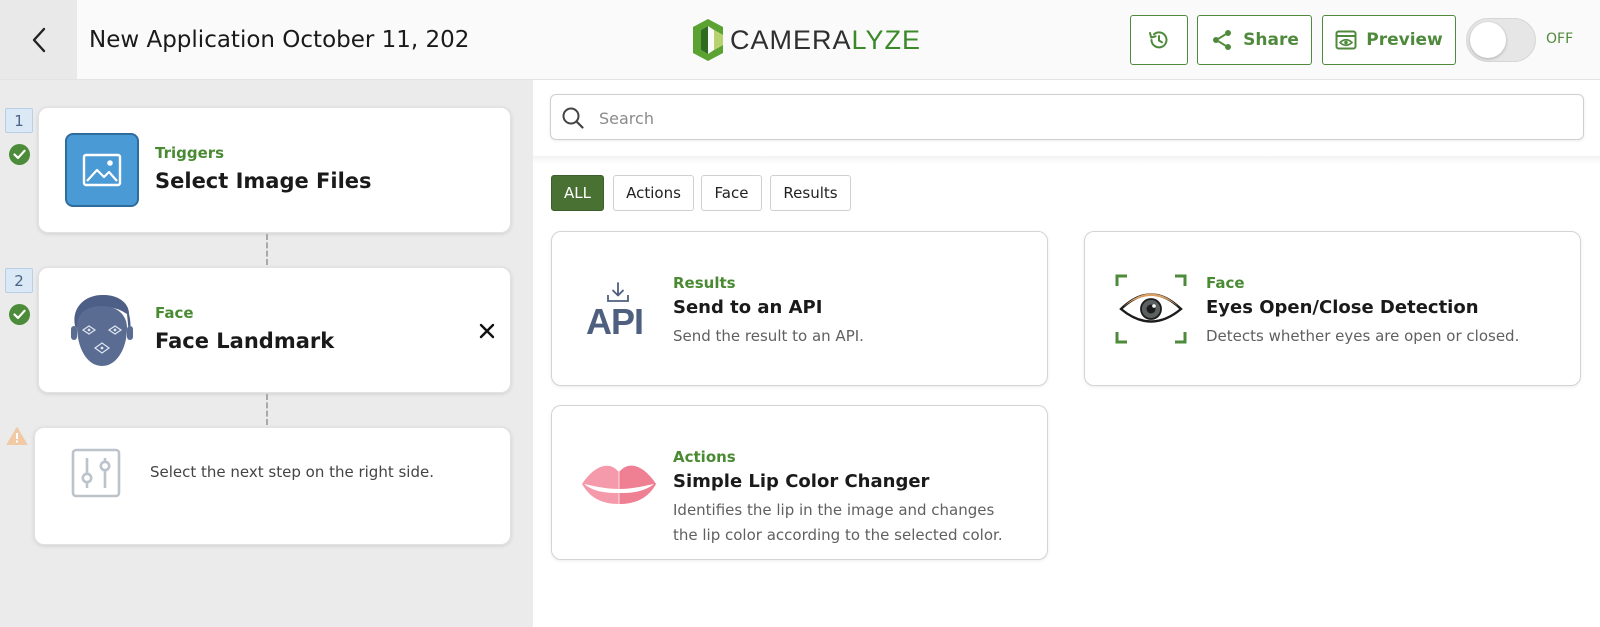 This screenshot has height=627, width=1600. I want to click on publish-toggle, so click(1501, 40).